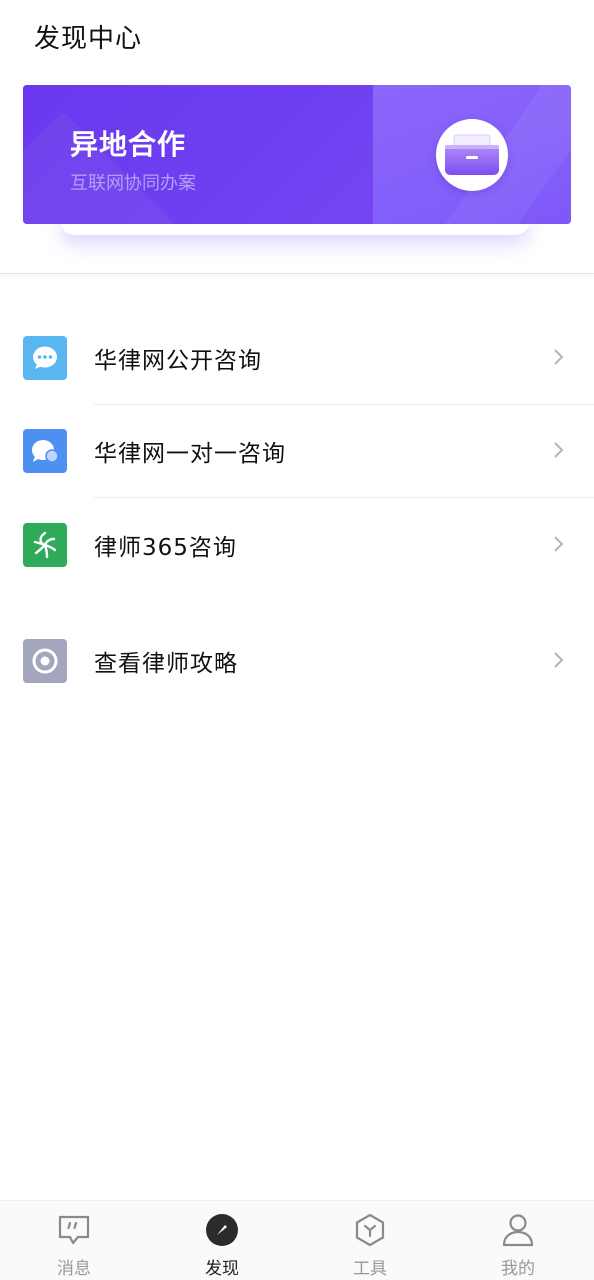  I want to click on banner-subtitle: 互联网协同办案, so click(133, 183).